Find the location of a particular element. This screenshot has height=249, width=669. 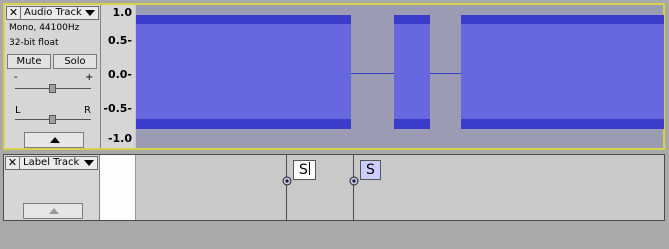

audio-bit-depth: 32-bit float is located at coordinates (34, 43).